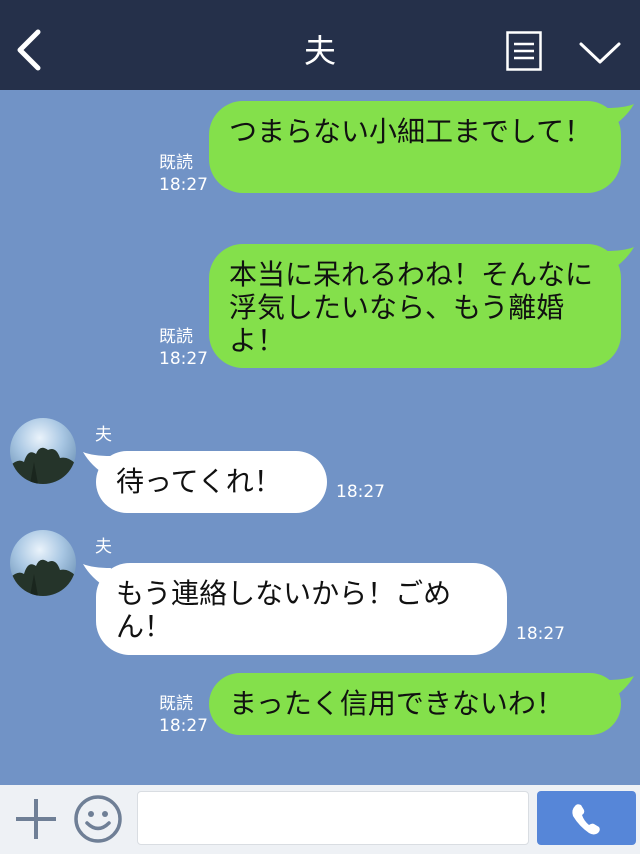 The image size is (640, 854). I want to click on menu-icon, so click(524, 51).